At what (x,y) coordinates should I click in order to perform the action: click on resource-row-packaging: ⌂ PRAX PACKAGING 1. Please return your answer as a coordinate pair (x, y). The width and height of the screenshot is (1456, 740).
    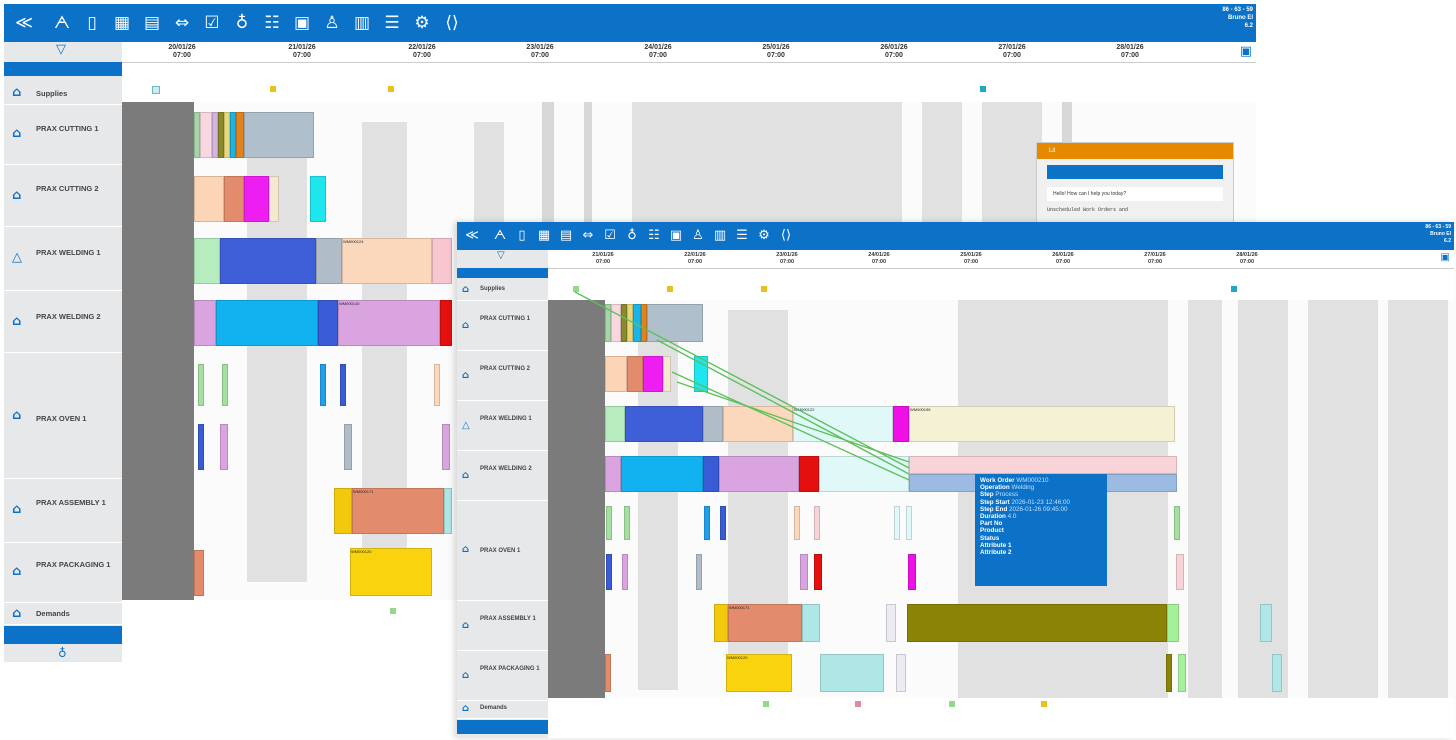
    Looking at the image, I should click on (63, 572).